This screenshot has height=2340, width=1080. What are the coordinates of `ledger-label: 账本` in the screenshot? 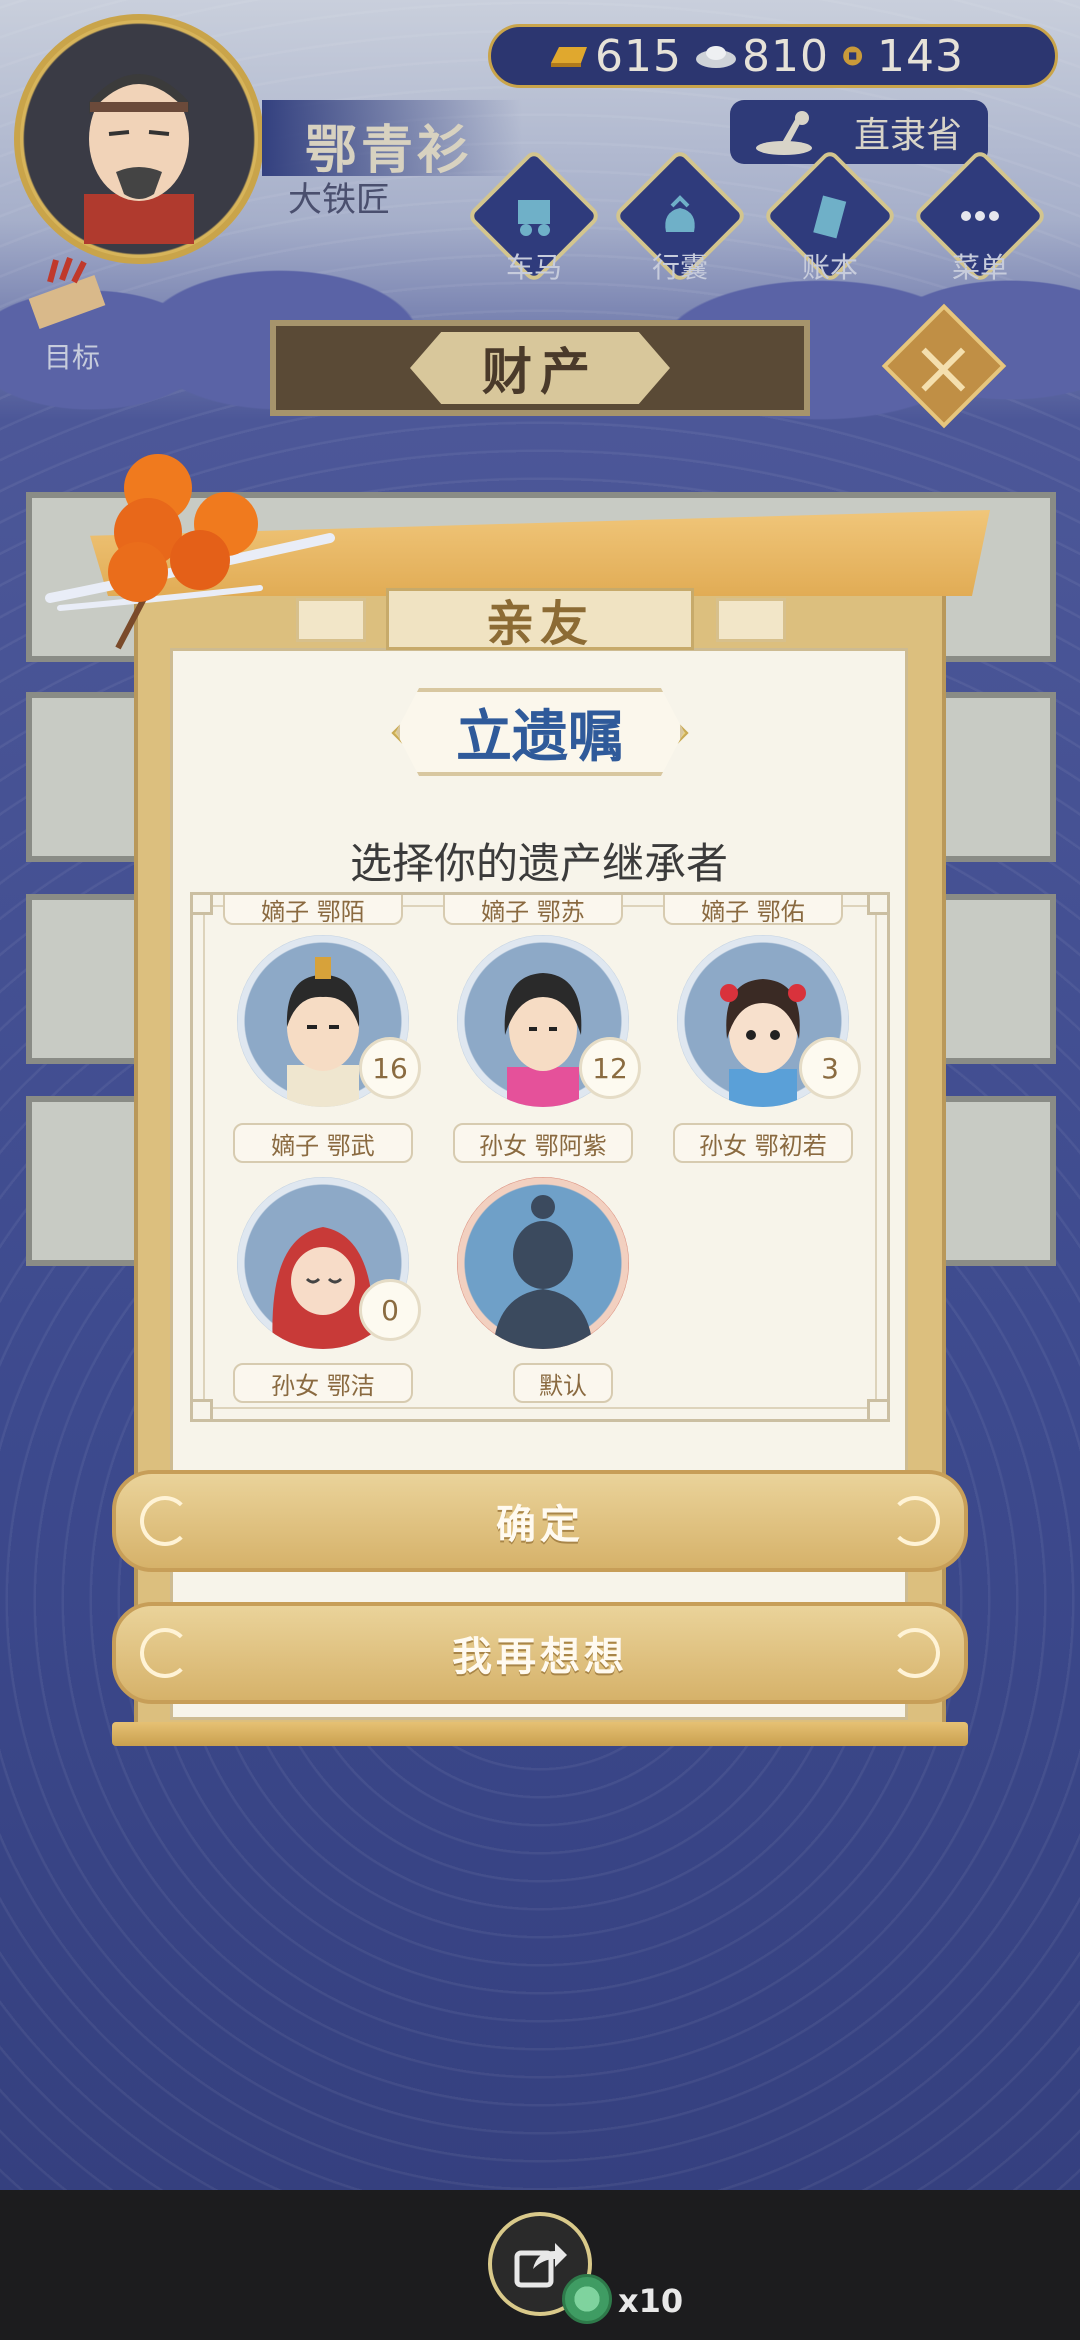 It's located at (829, 267).